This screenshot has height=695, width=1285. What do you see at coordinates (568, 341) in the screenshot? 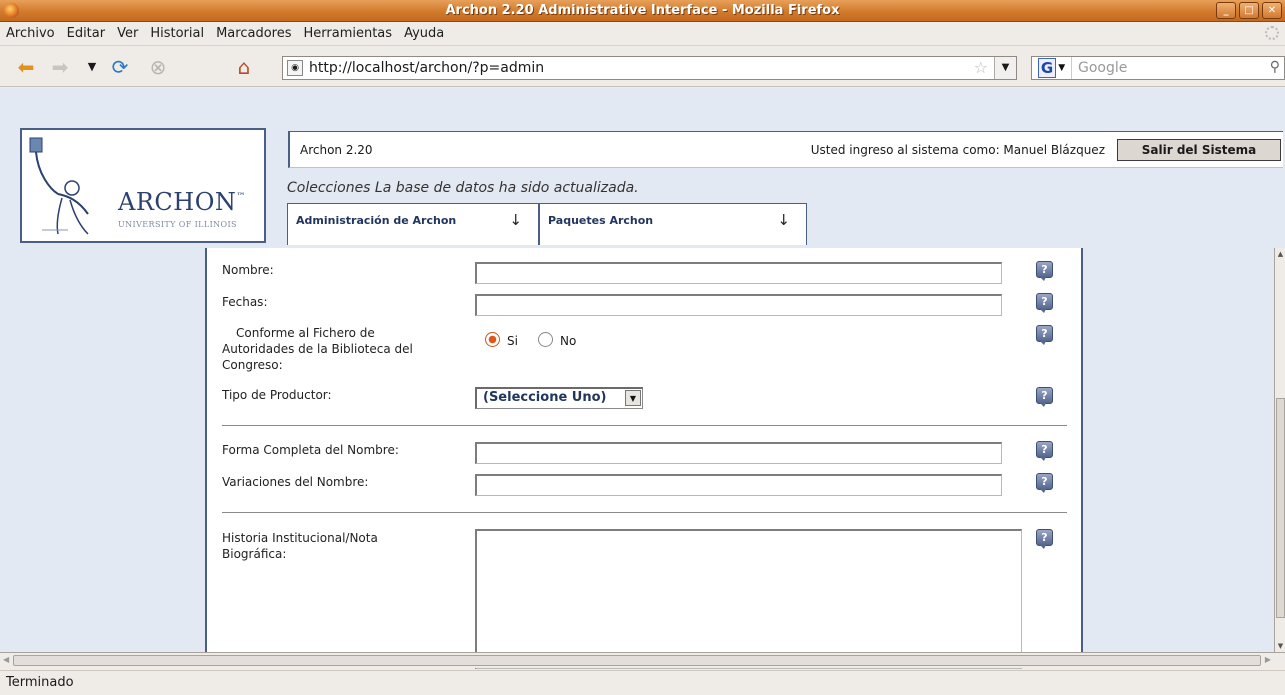
I see `radio-no-label: No` at bounding box center [568, 341].